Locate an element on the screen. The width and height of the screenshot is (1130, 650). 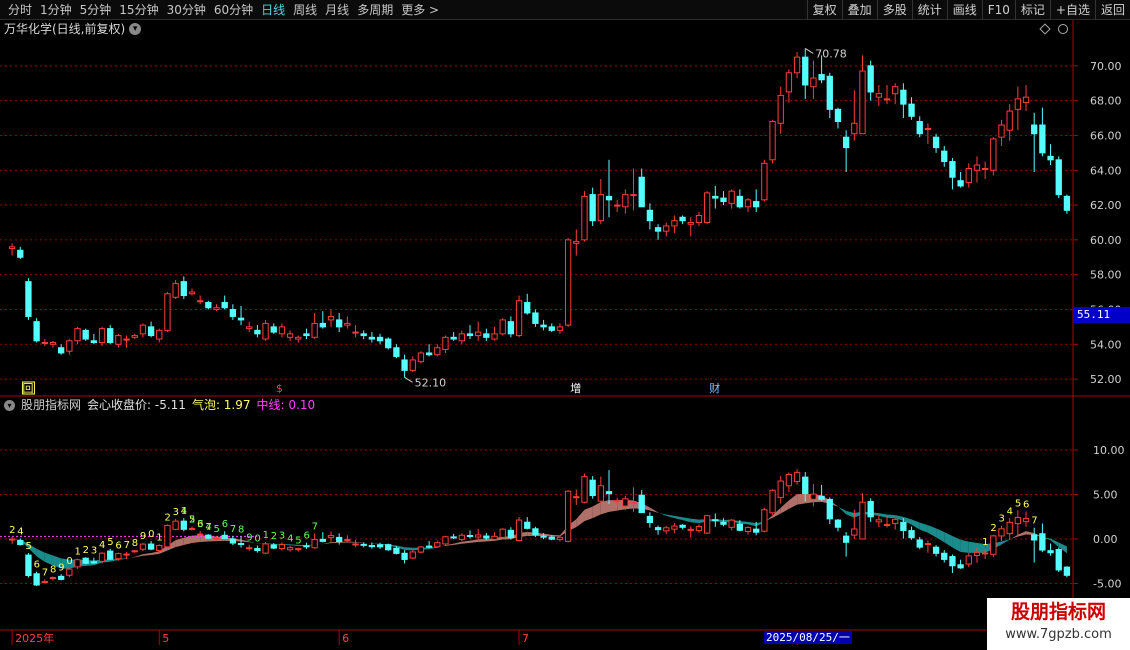
date-axis-label: 6 is located at coordinates (345, 638).